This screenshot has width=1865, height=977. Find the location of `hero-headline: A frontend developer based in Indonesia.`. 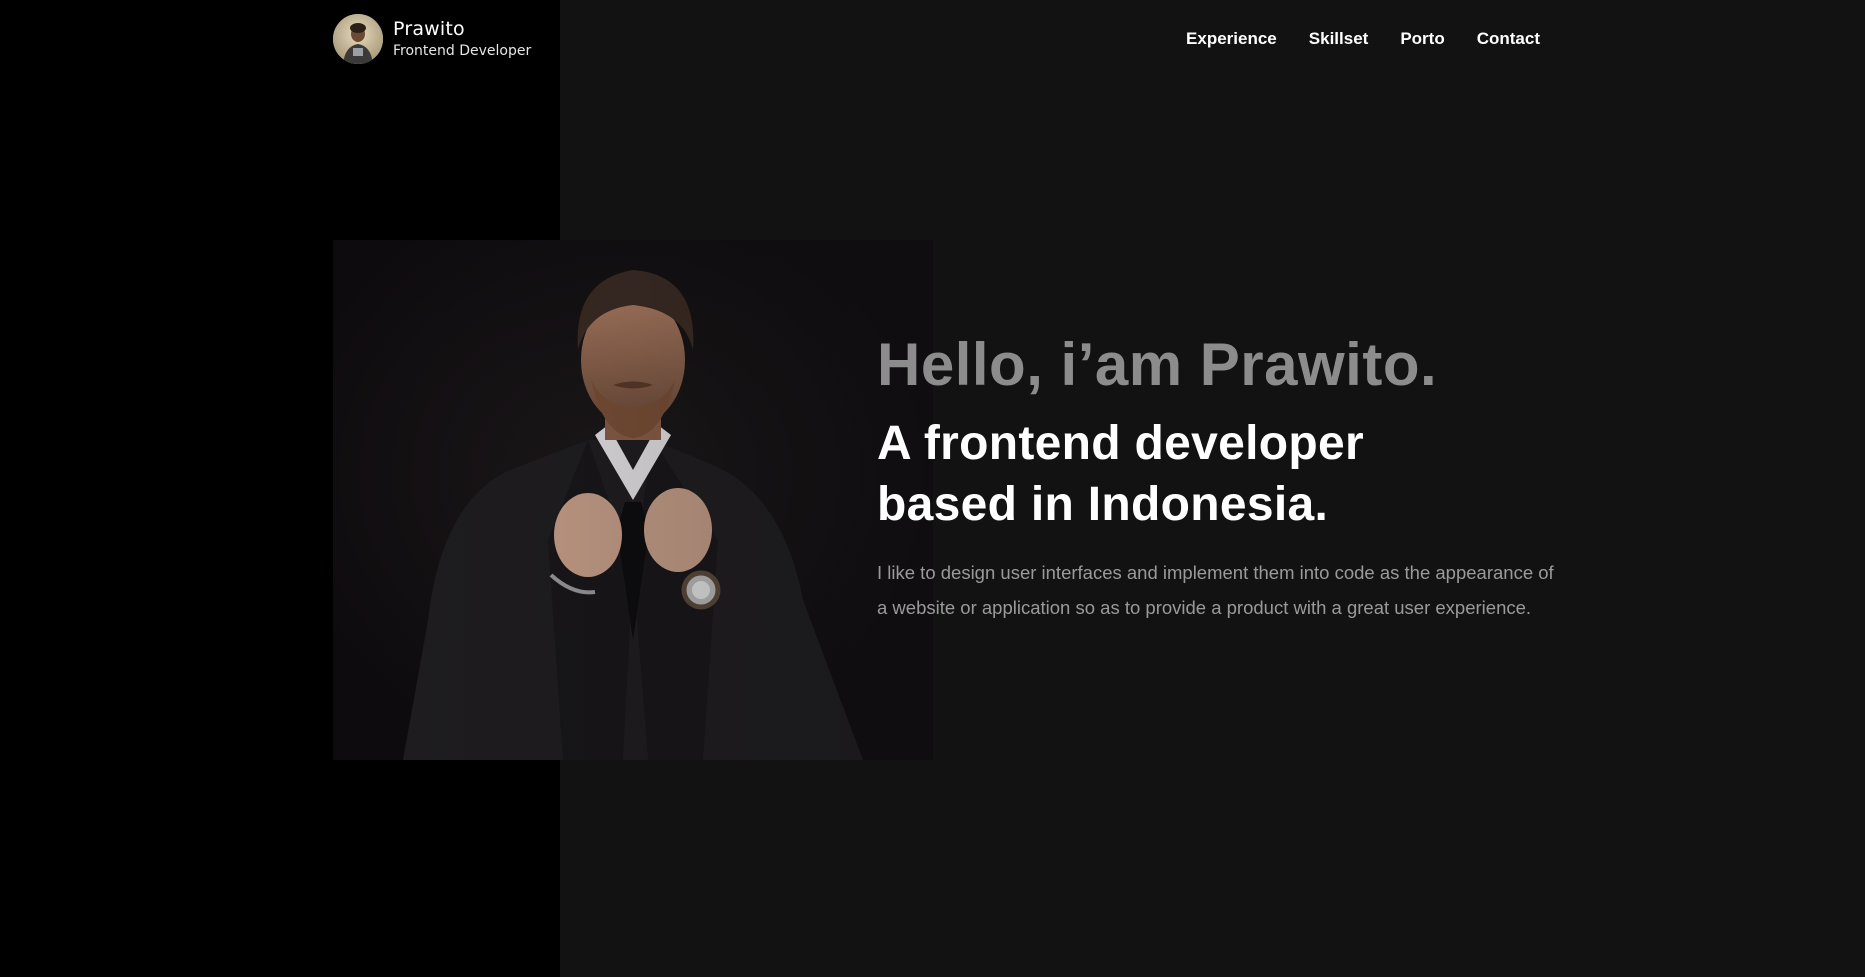

hero-headline: A frontend developer based in Indonesia. is located at coordinates (1120, 474).